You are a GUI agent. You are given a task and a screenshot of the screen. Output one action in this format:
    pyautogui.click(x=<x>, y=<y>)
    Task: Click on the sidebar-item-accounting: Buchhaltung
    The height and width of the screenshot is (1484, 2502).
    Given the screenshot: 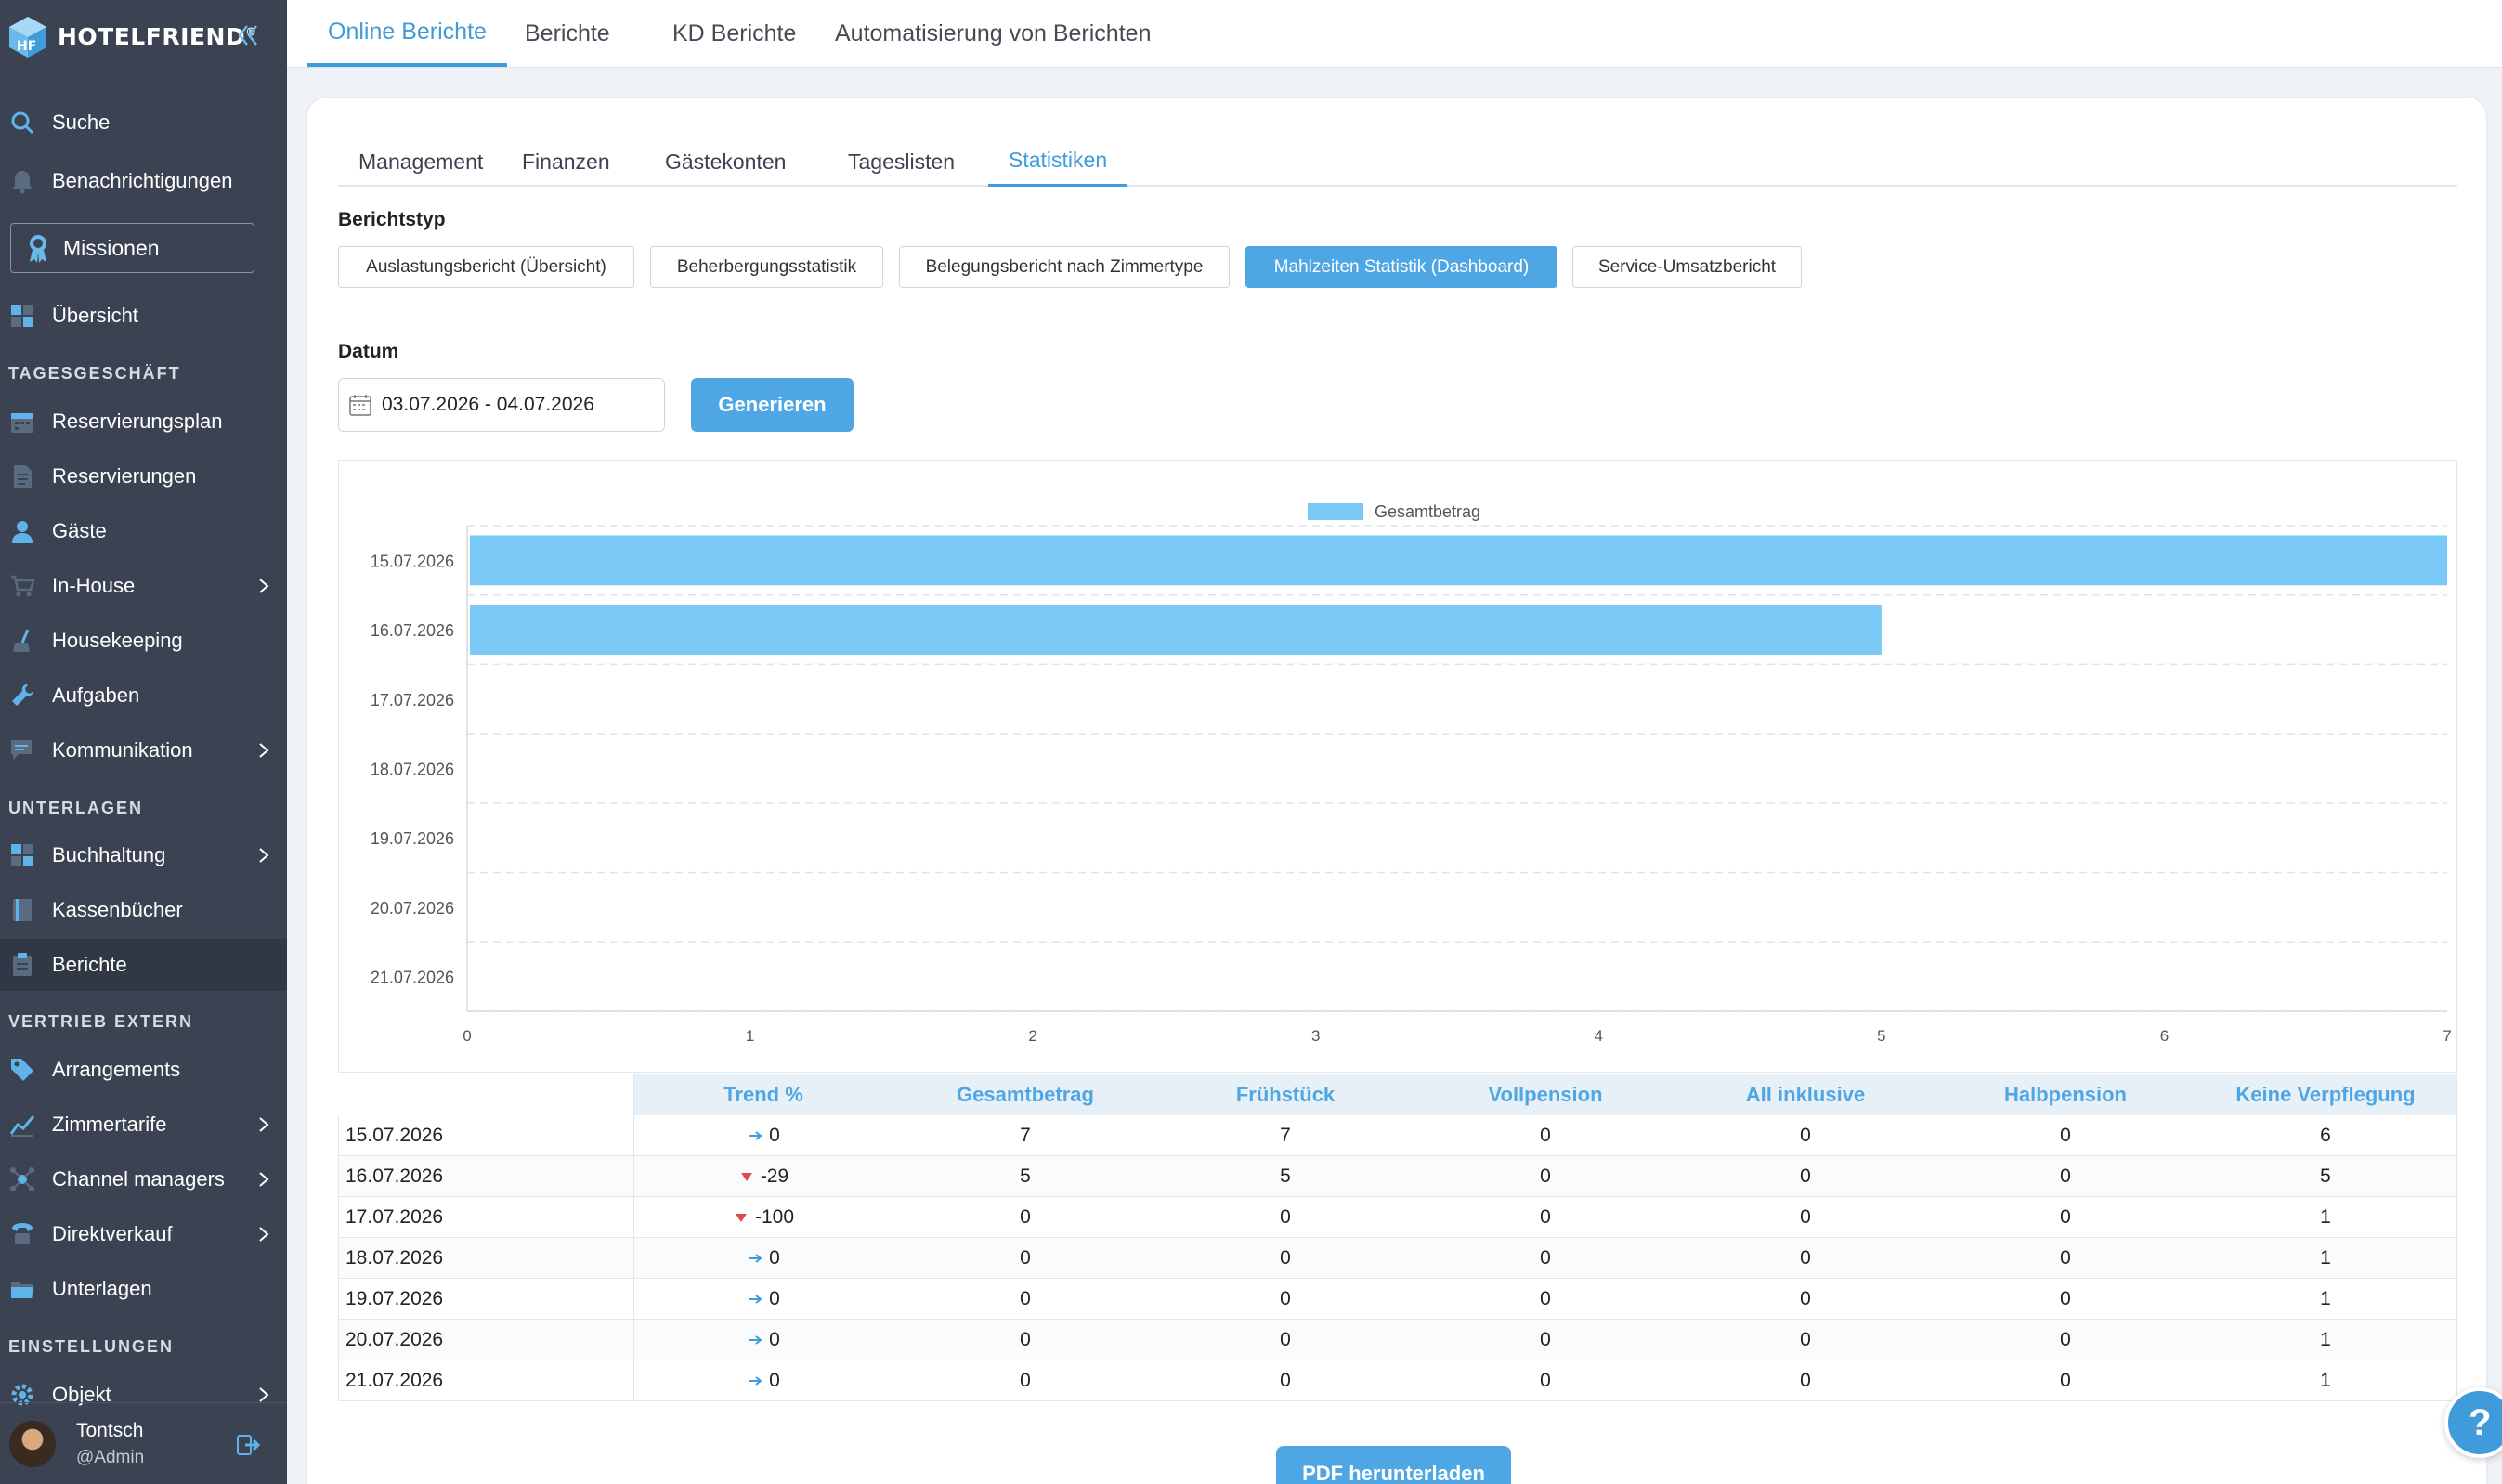 What is the action you would take?
    pyautogui.click(x=143, y=855)
    